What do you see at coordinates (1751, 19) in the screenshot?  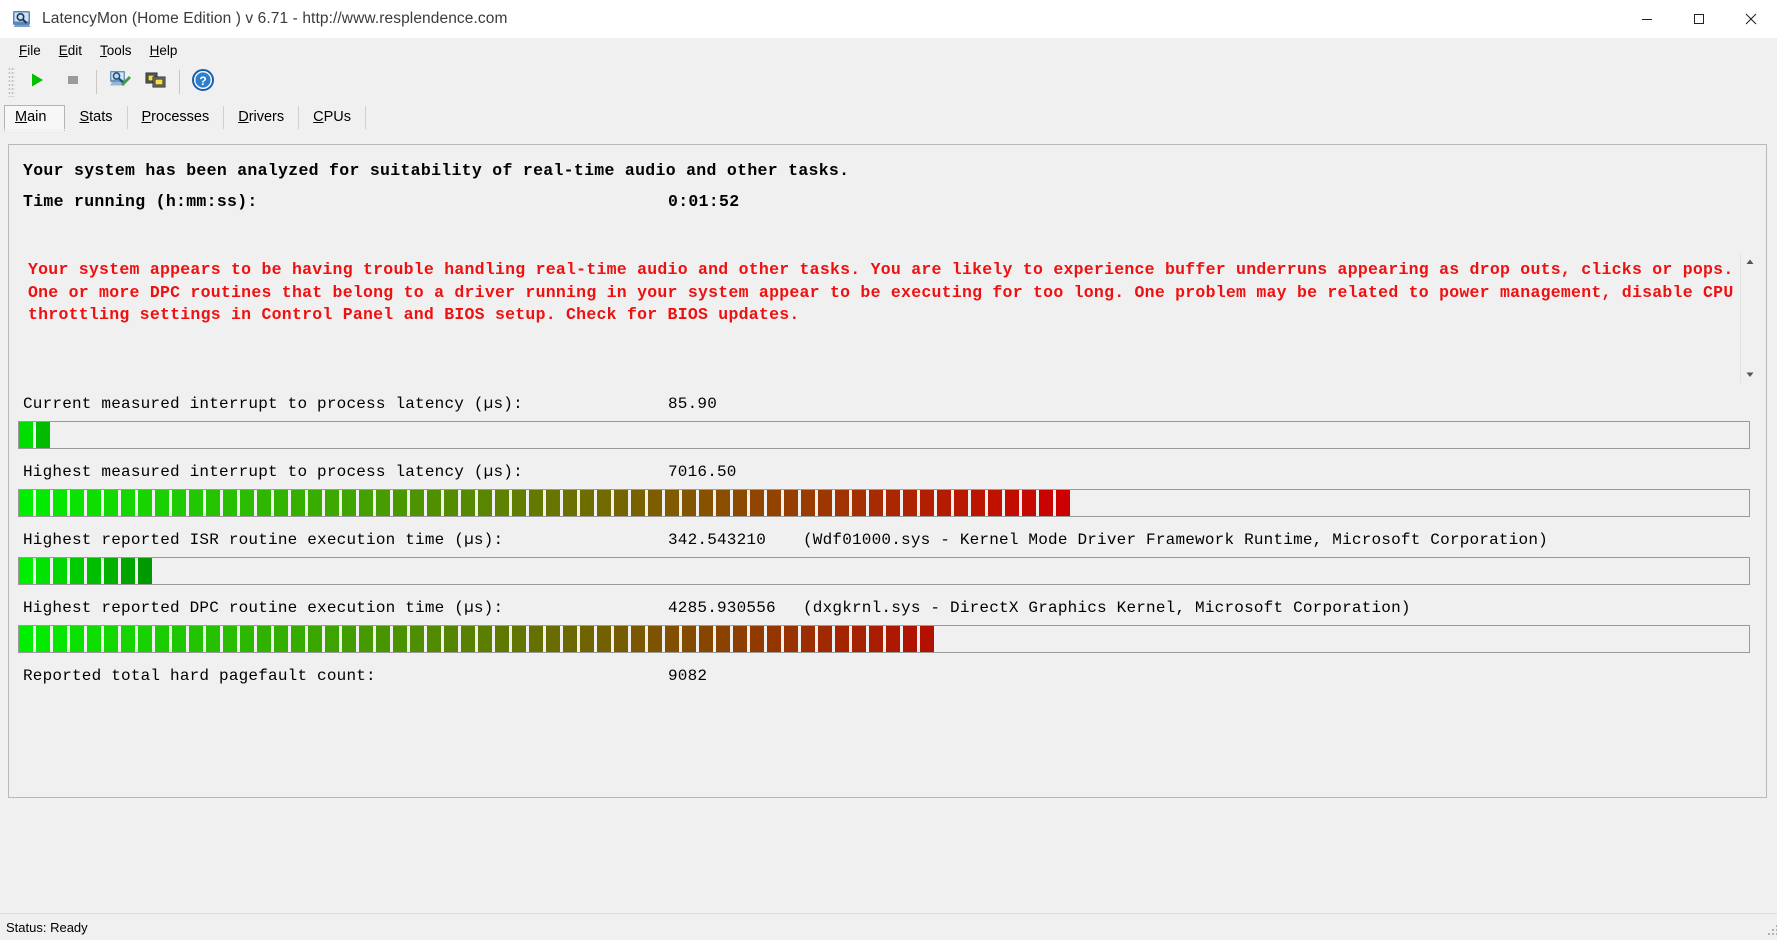 I see `close-button` at bounding box center [1751, 19].